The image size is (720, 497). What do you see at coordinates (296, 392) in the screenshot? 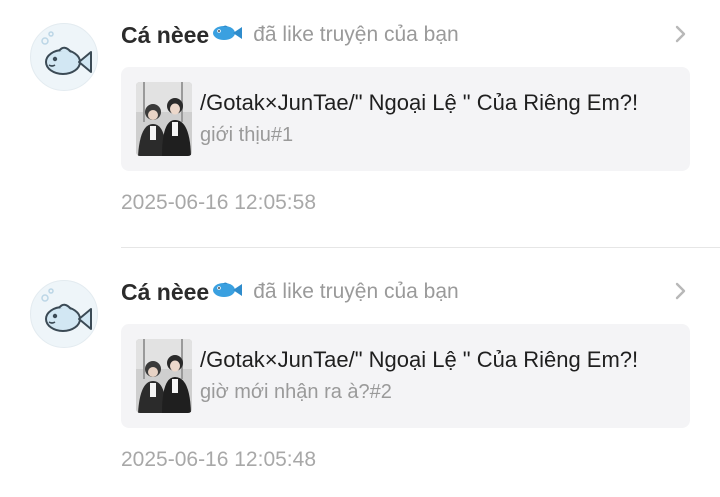
I see `chapter-title: giờ mới nhận ra à?#2` at bounding box center [296, 392].